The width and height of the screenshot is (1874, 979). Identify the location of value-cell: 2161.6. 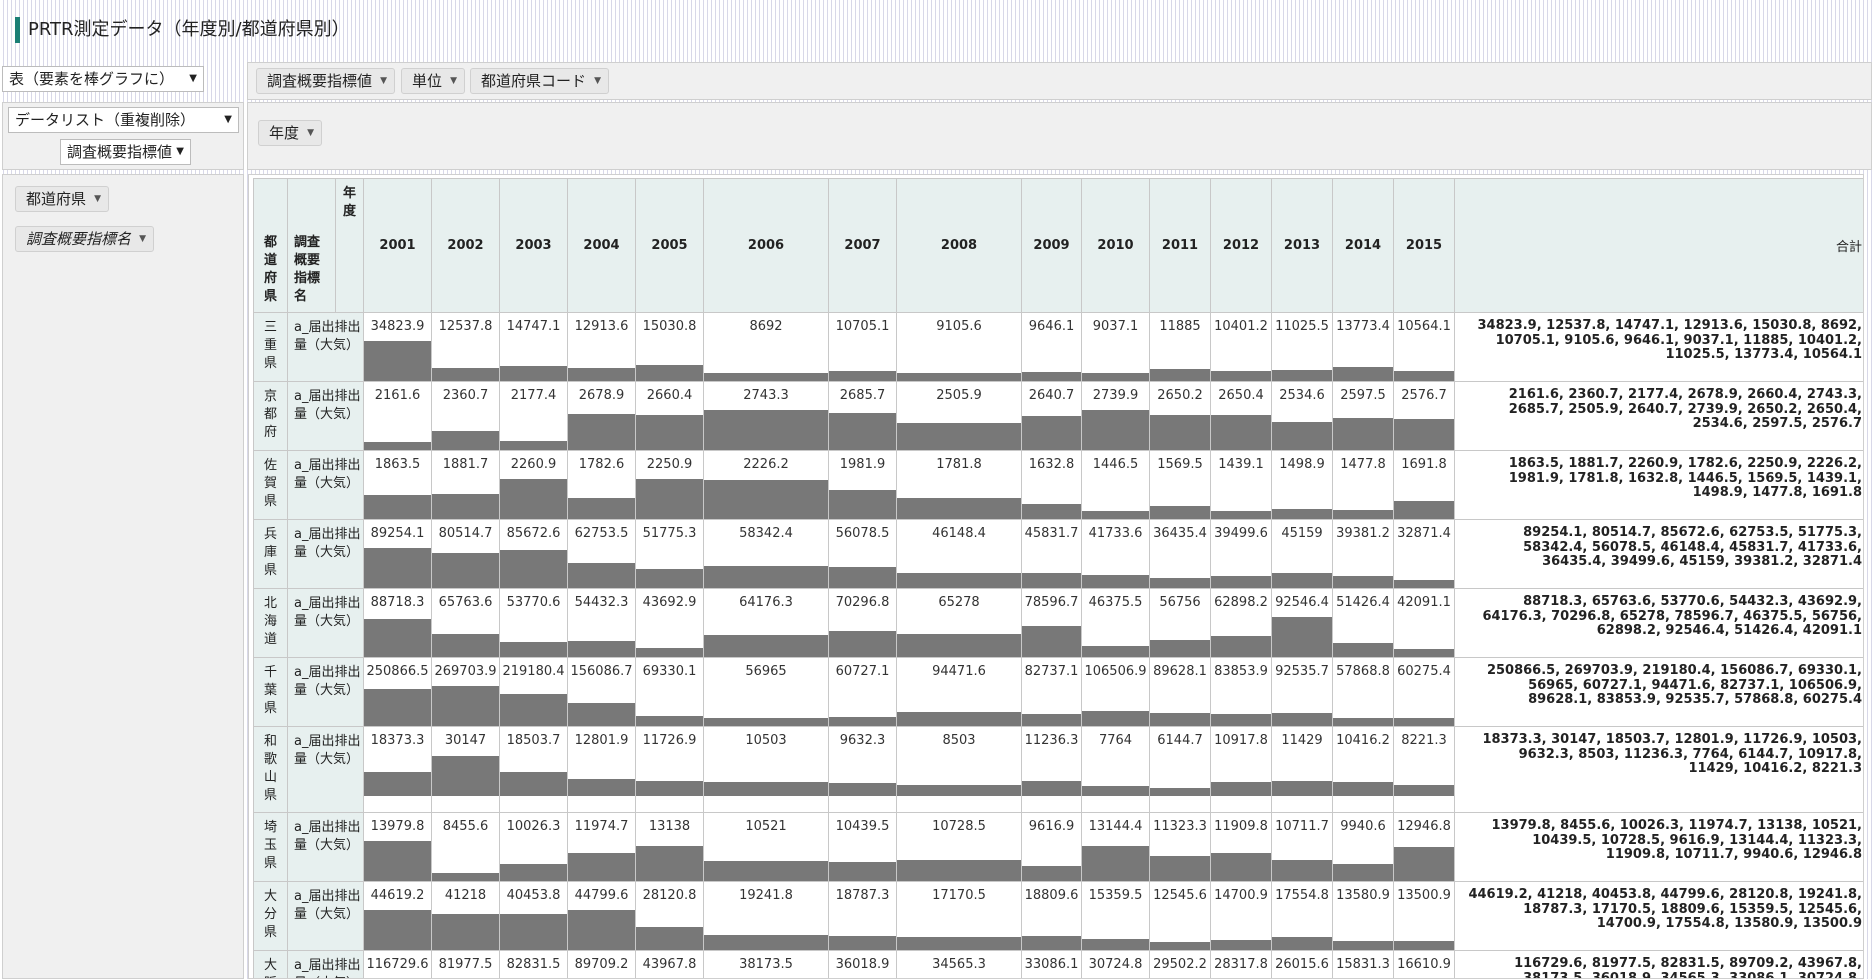
(397, 416).